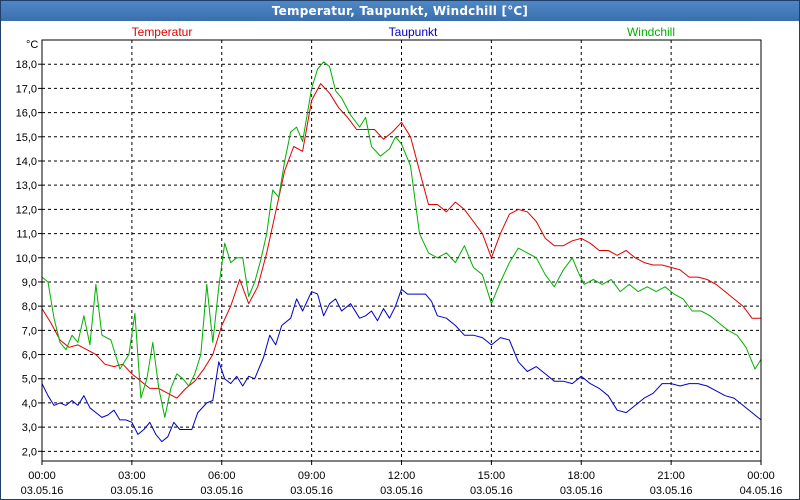 Image resolution: width=800 pixels, height=500 pixels. What do you see at coordinates (162, 32) in the screenshot?
I see `legend-item-temperatur: Temperatur` at bounding box center [162, 32].